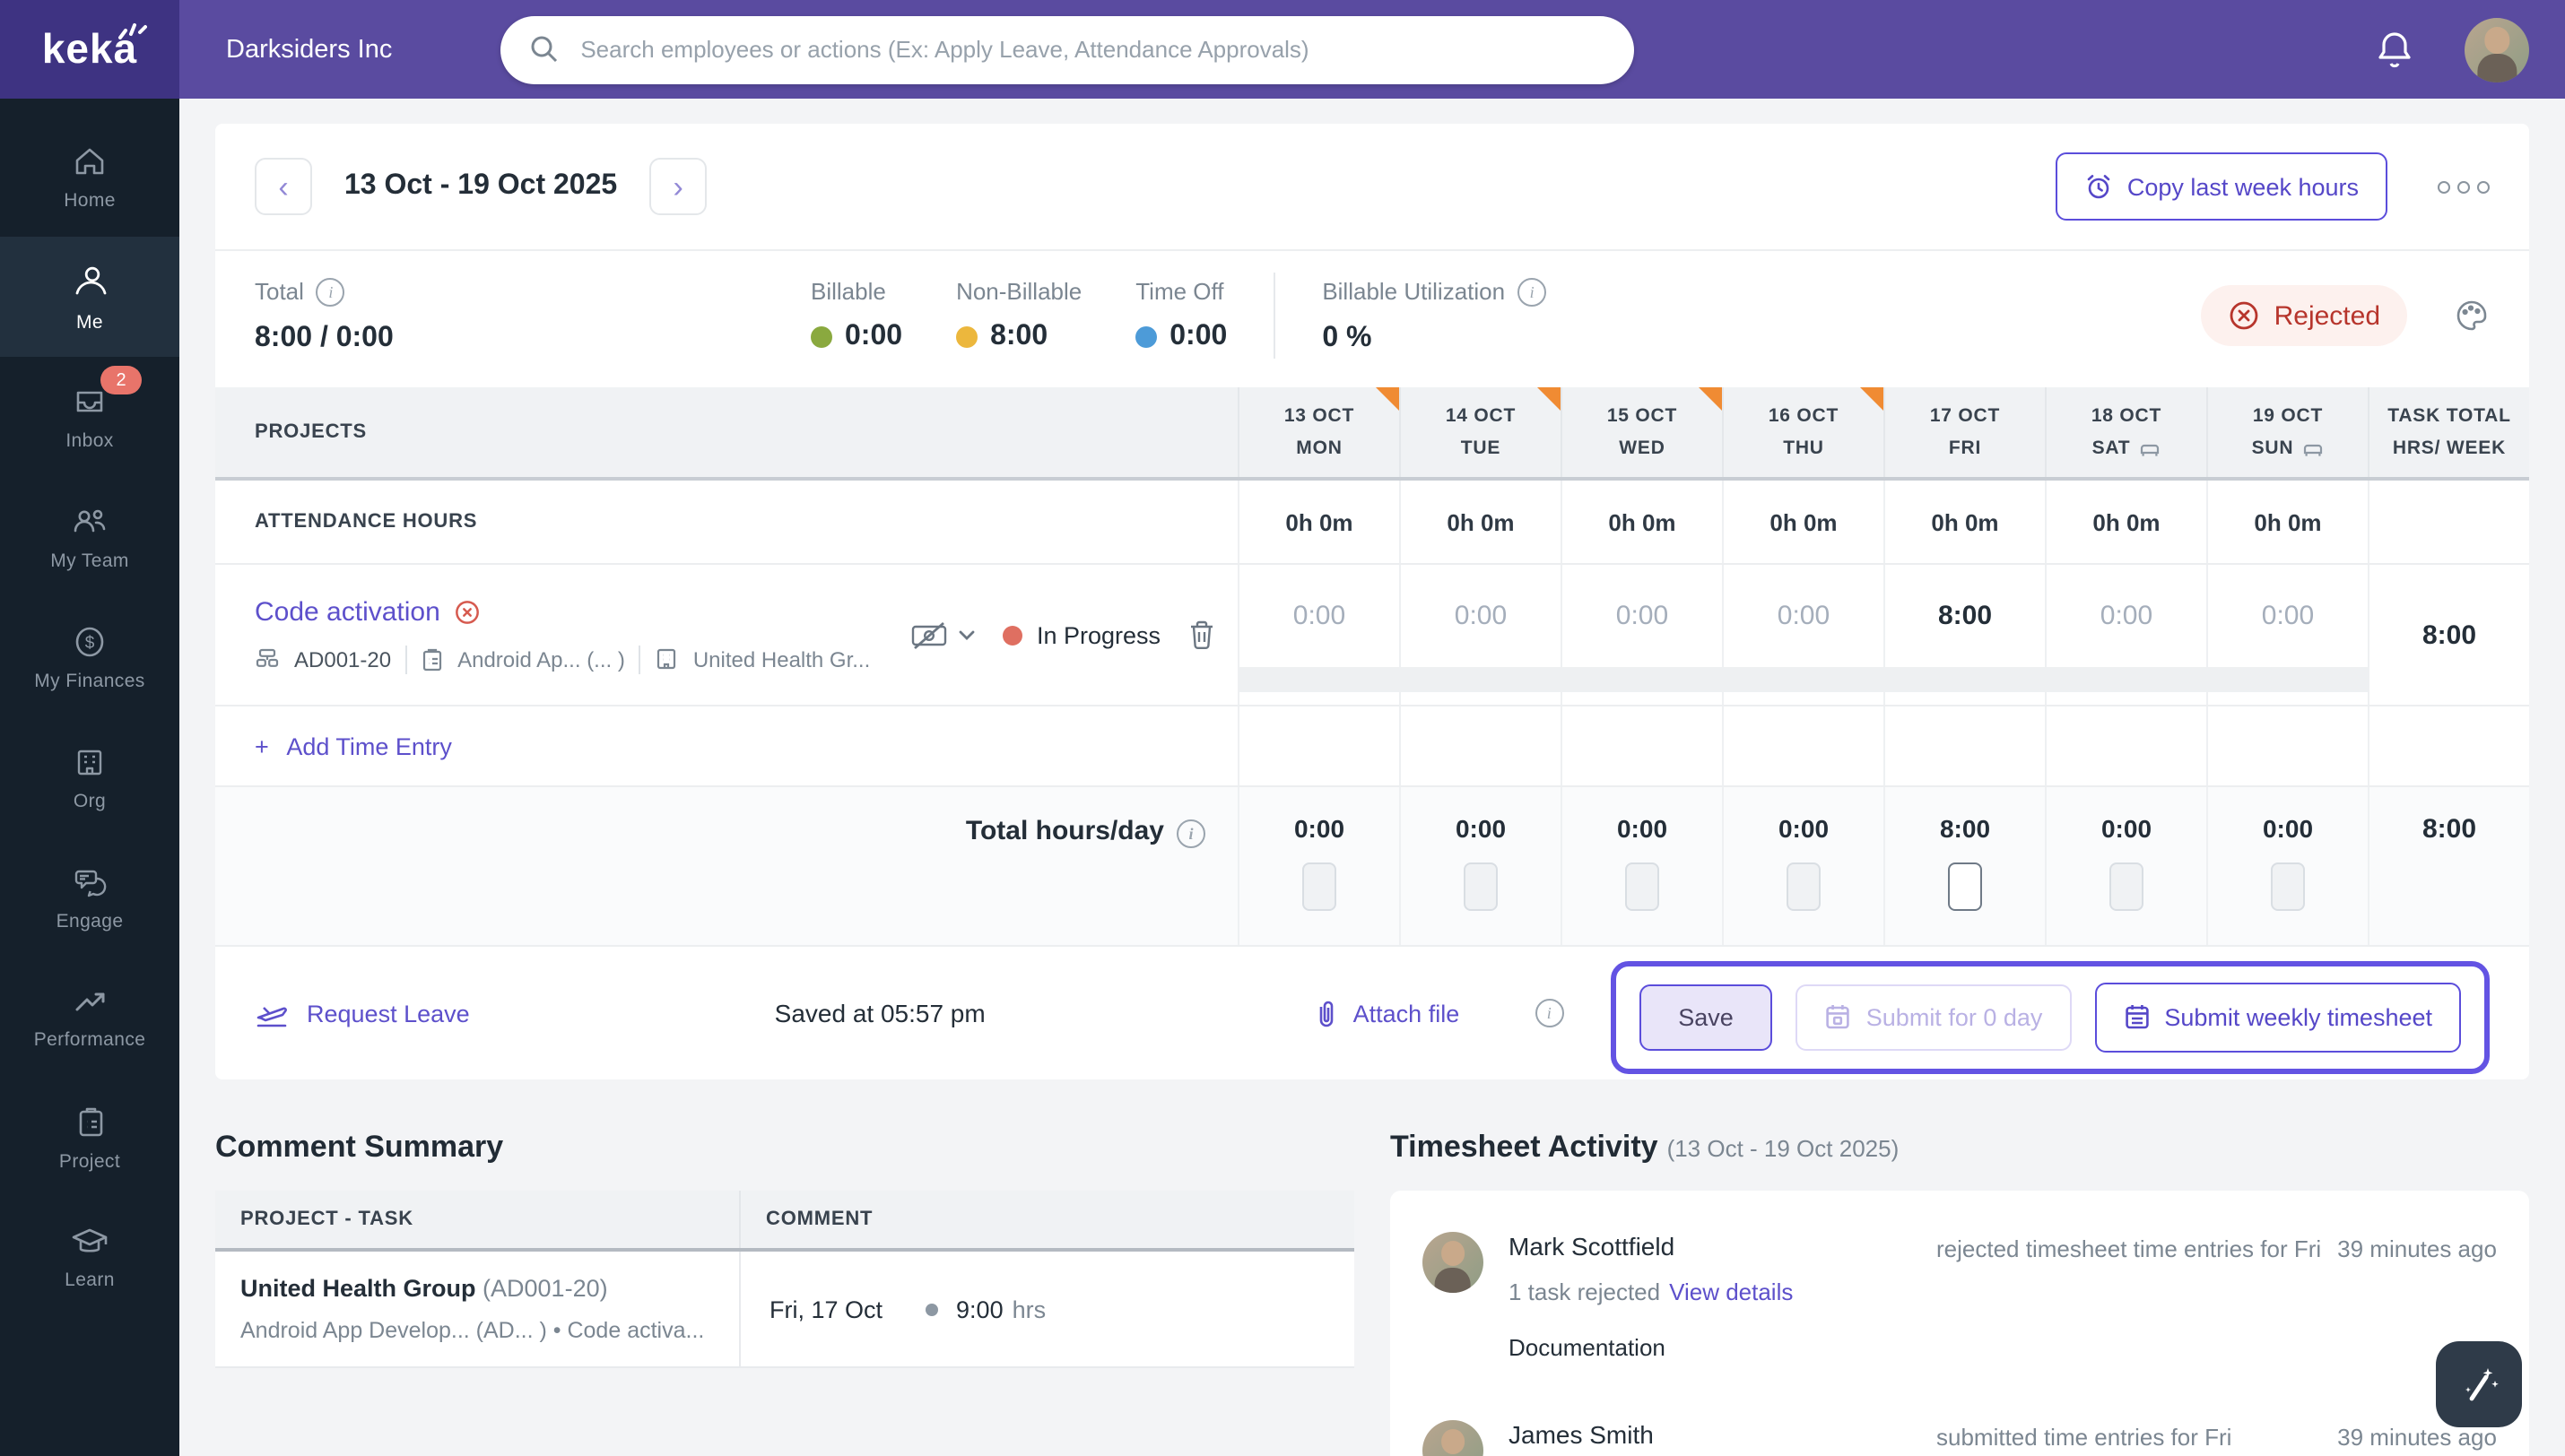  Describe the element at coordinates (2084, 1438) in the screenshot. I see `activity-action-text: submitted time entries for Fri` at that location.